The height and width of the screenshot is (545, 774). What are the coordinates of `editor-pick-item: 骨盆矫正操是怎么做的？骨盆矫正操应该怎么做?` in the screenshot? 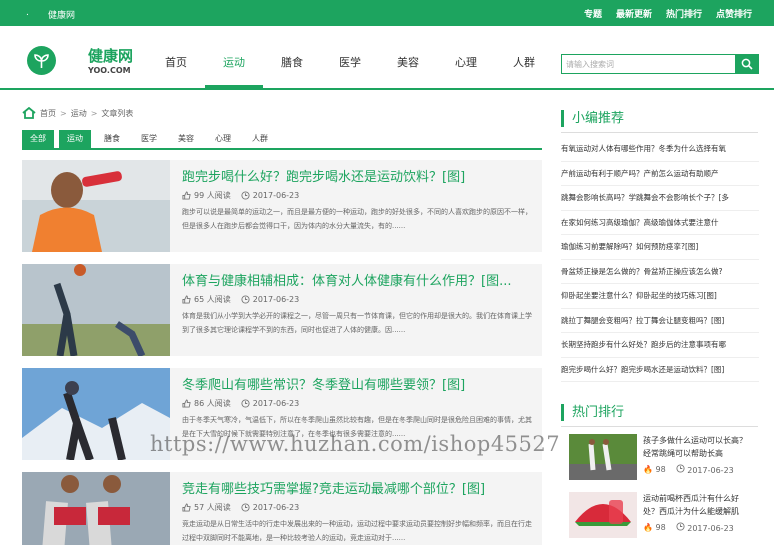 It's located at (660, 272).